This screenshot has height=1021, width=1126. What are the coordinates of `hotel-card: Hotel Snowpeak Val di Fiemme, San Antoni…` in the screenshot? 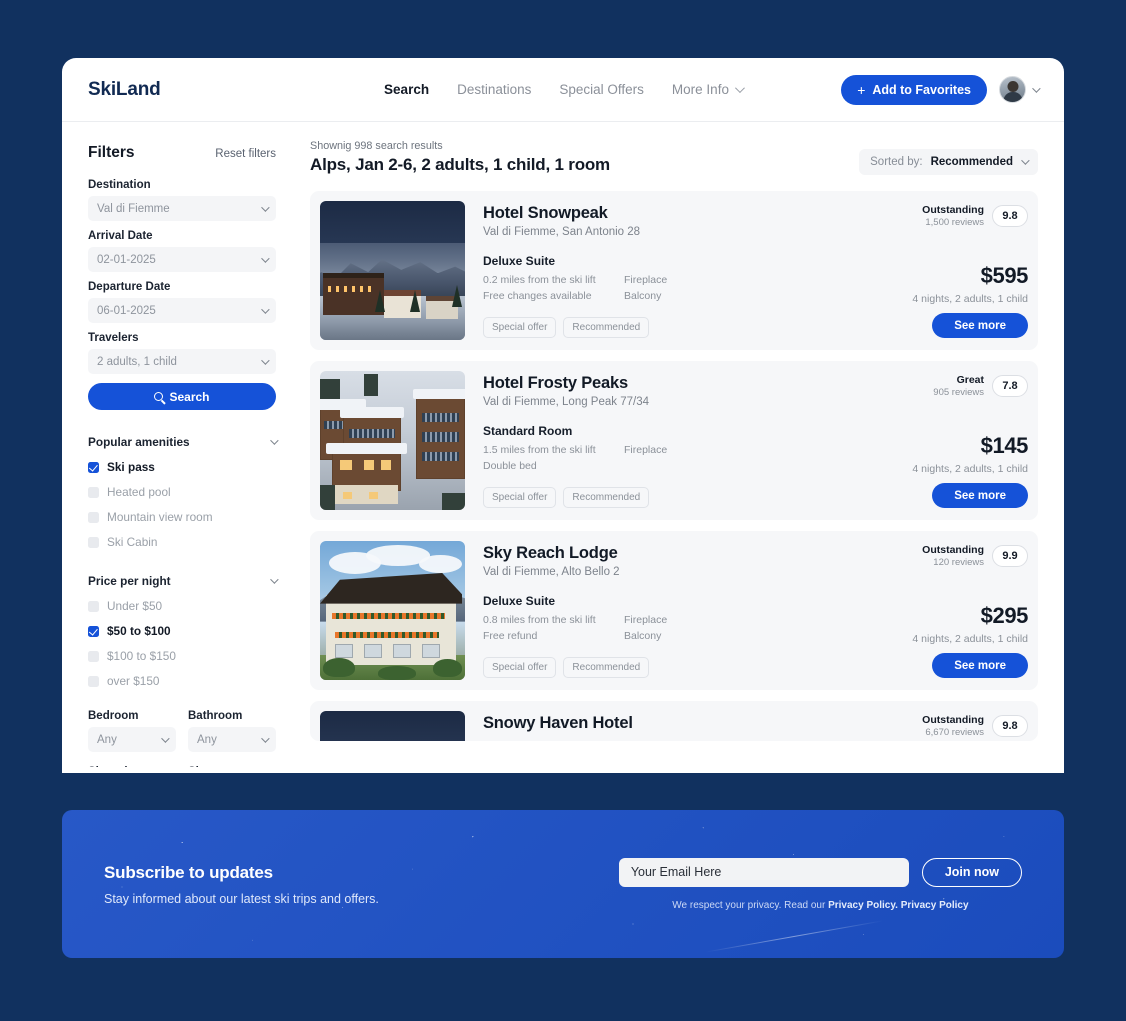 It's located at (674, 270).